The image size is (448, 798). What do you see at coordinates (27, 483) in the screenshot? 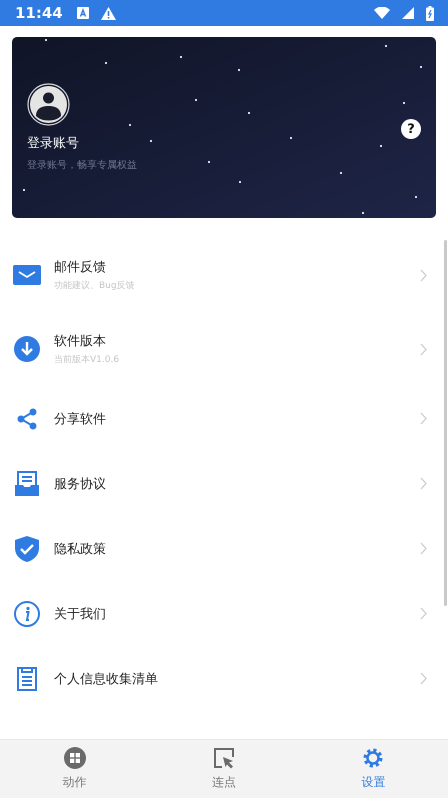
I see `document-tray-icon` at bounding box center [27, 483].